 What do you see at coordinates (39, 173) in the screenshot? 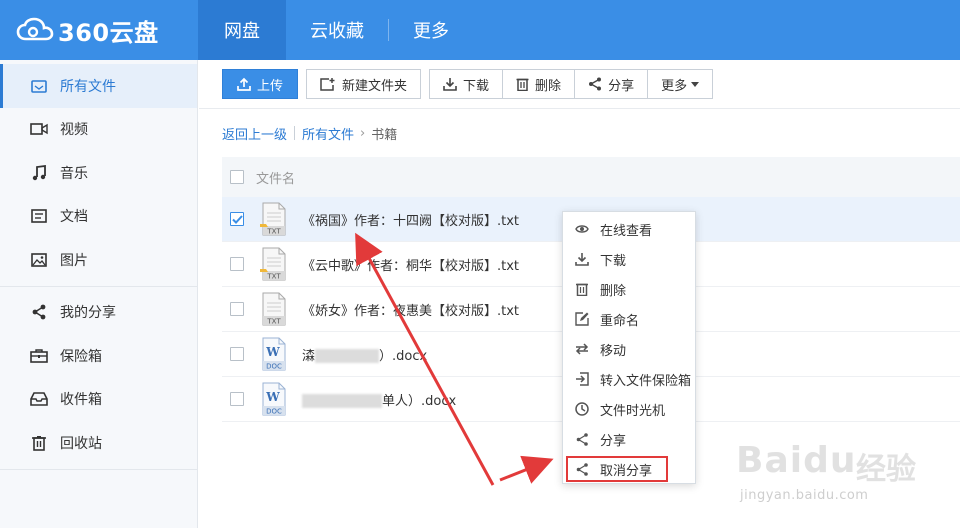
I see `music-icon` at bounding box center [39, 173].